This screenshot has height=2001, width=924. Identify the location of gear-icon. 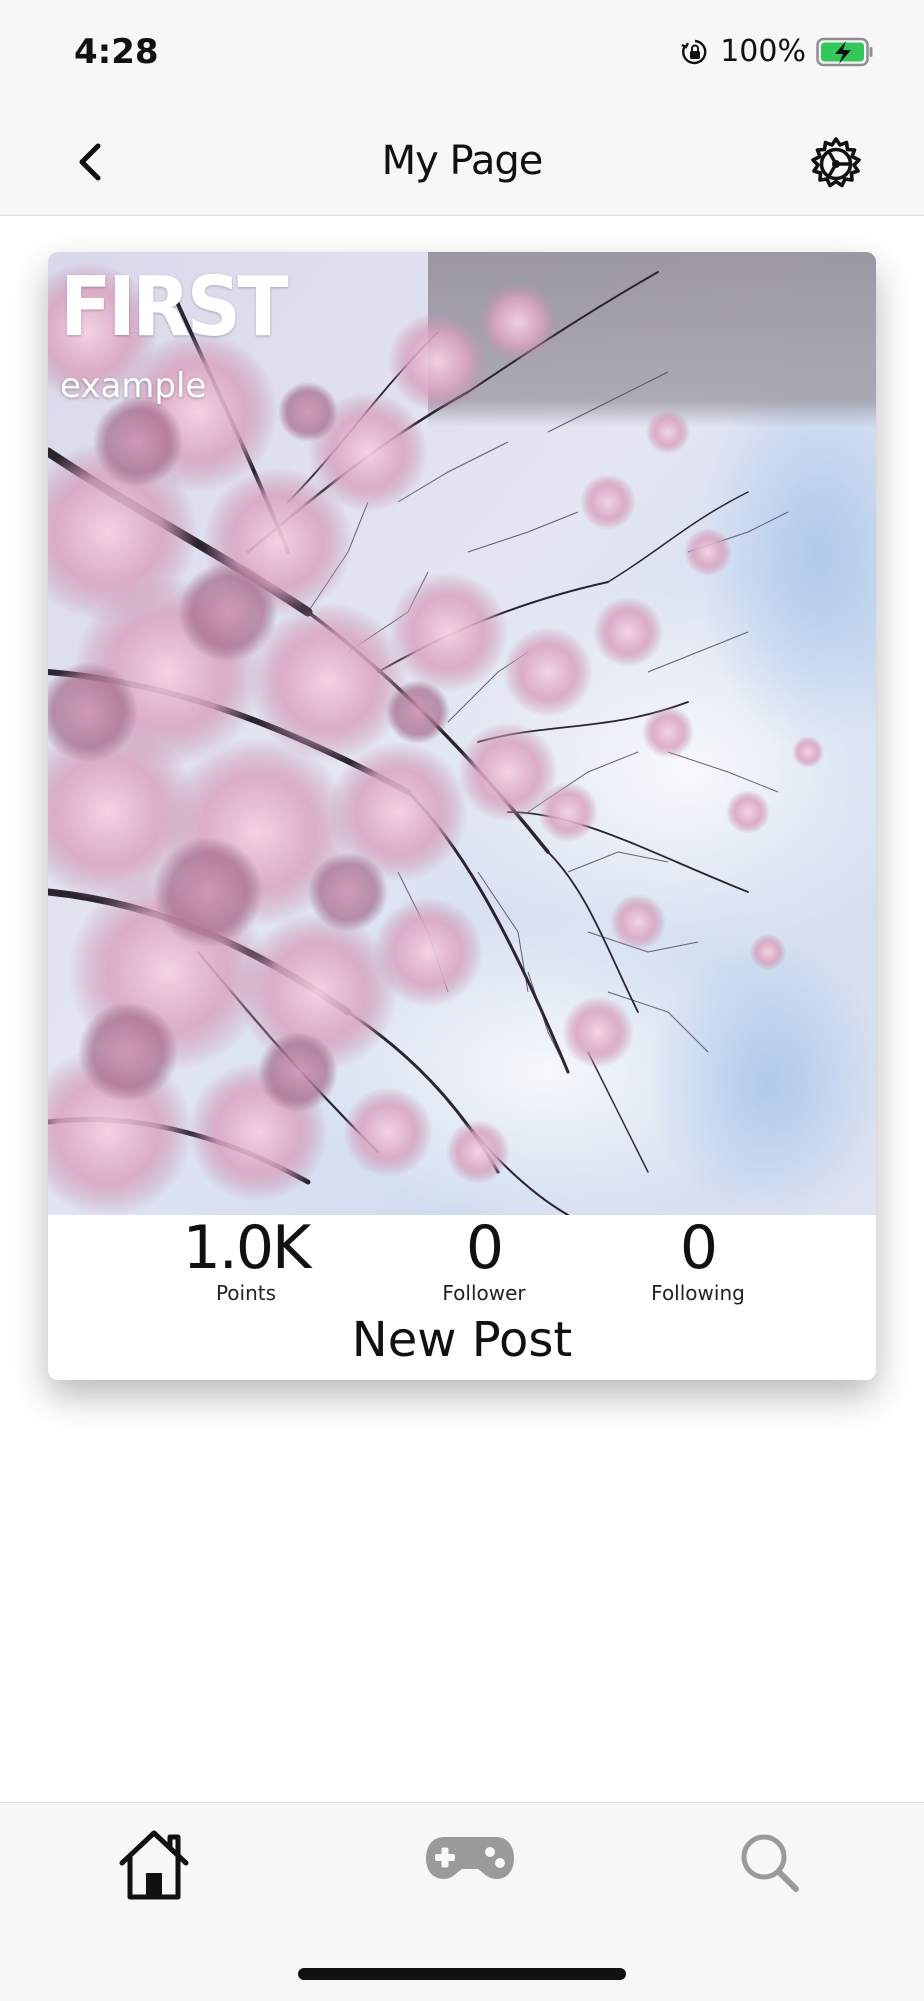
(836, 162).